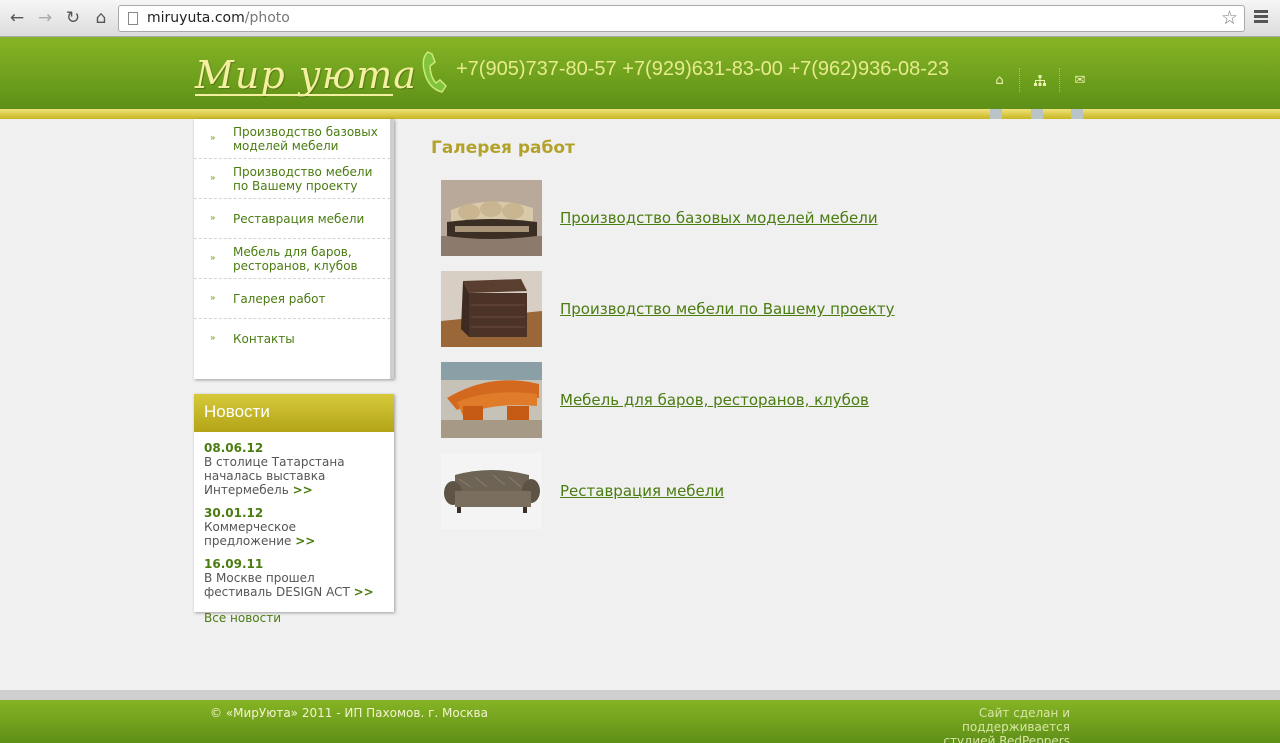 Image resolution: width=1280 pixels, height=743 pixels. What do you see at coordinates (491, 218) in the screenshot?
I see `sofa-thumbnail` at bounding box center [491, 218].